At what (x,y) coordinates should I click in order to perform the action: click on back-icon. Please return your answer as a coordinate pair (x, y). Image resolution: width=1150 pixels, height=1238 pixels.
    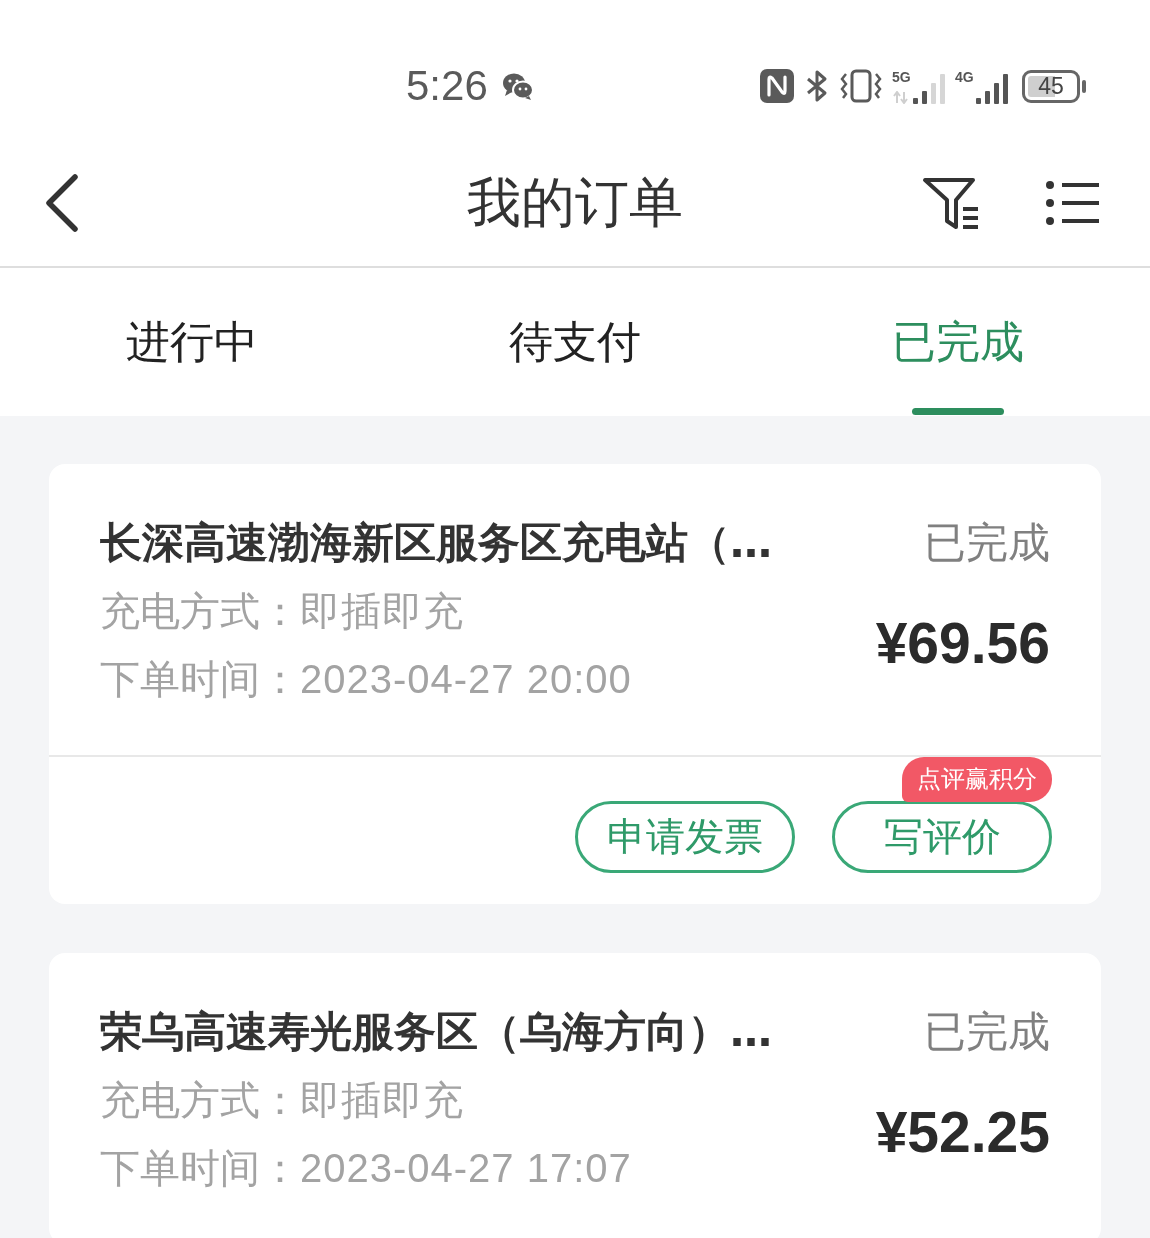
    Looking at the image, I should click on (62, 203).